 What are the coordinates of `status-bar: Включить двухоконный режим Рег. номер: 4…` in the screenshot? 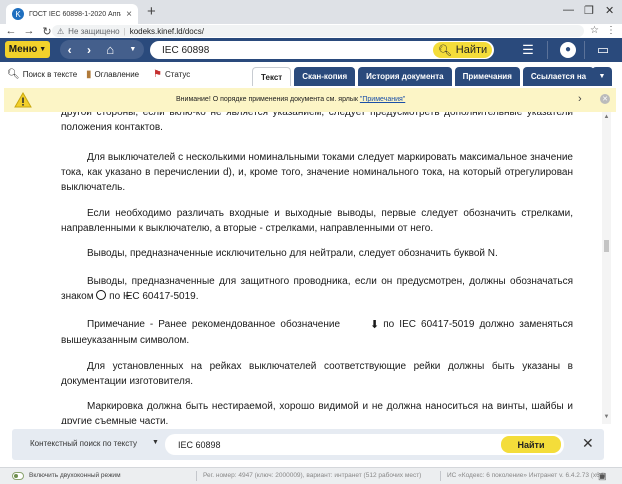 It's located at (311, 475).